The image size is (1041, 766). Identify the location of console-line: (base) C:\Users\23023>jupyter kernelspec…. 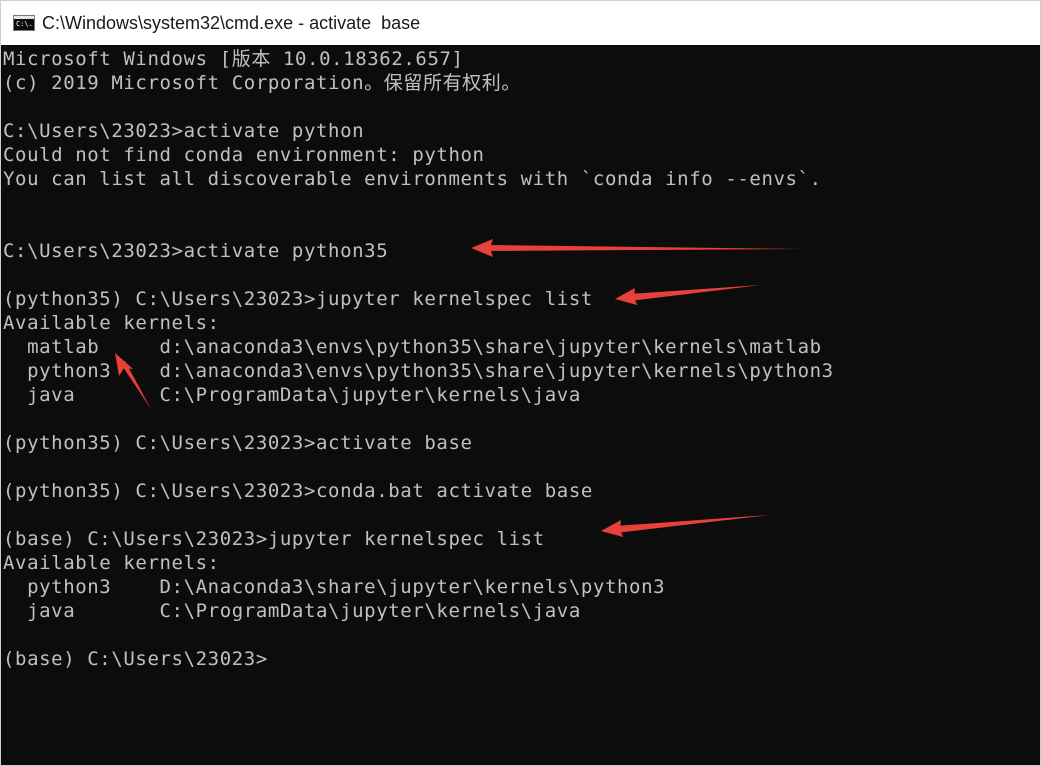
(274, 539).